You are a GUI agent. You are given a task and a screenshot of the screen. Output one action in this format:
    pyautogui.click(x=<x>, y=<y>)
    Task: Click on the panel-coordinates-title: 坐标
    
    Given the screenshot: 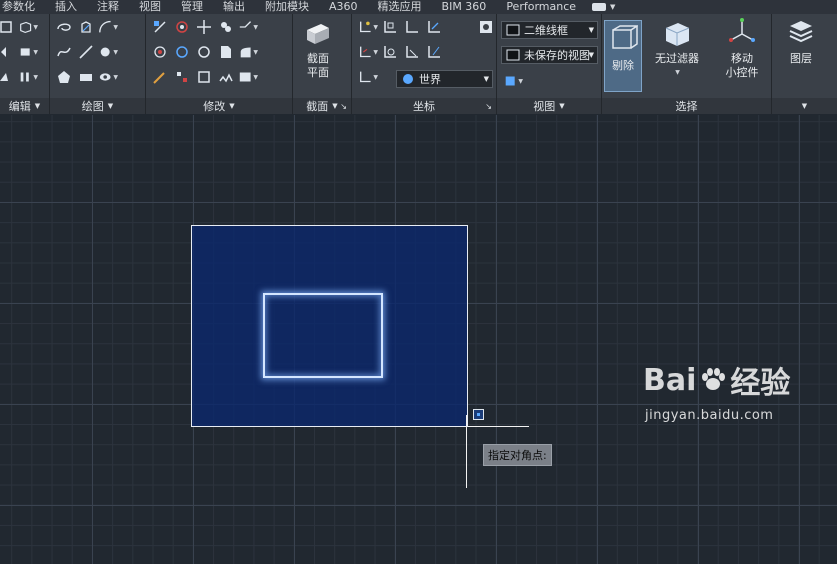 What is the action you would take?
    pyautogui.click(x=424, y=106)
    